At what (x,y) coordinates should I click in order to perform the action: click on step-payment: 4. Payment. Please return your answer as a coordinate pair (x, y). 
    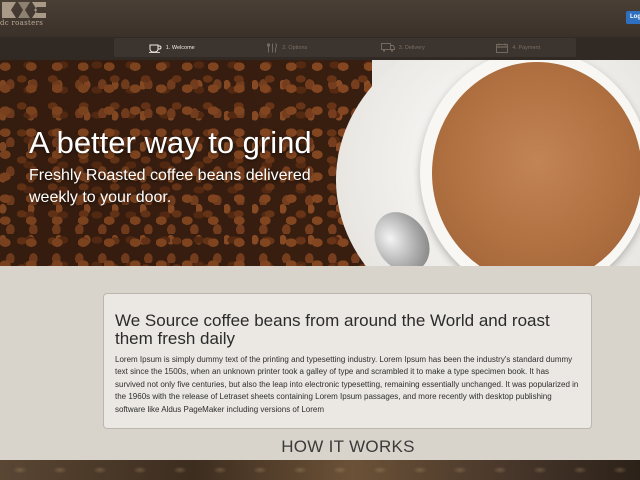
    Looking at the image, I should click on (519, 47).